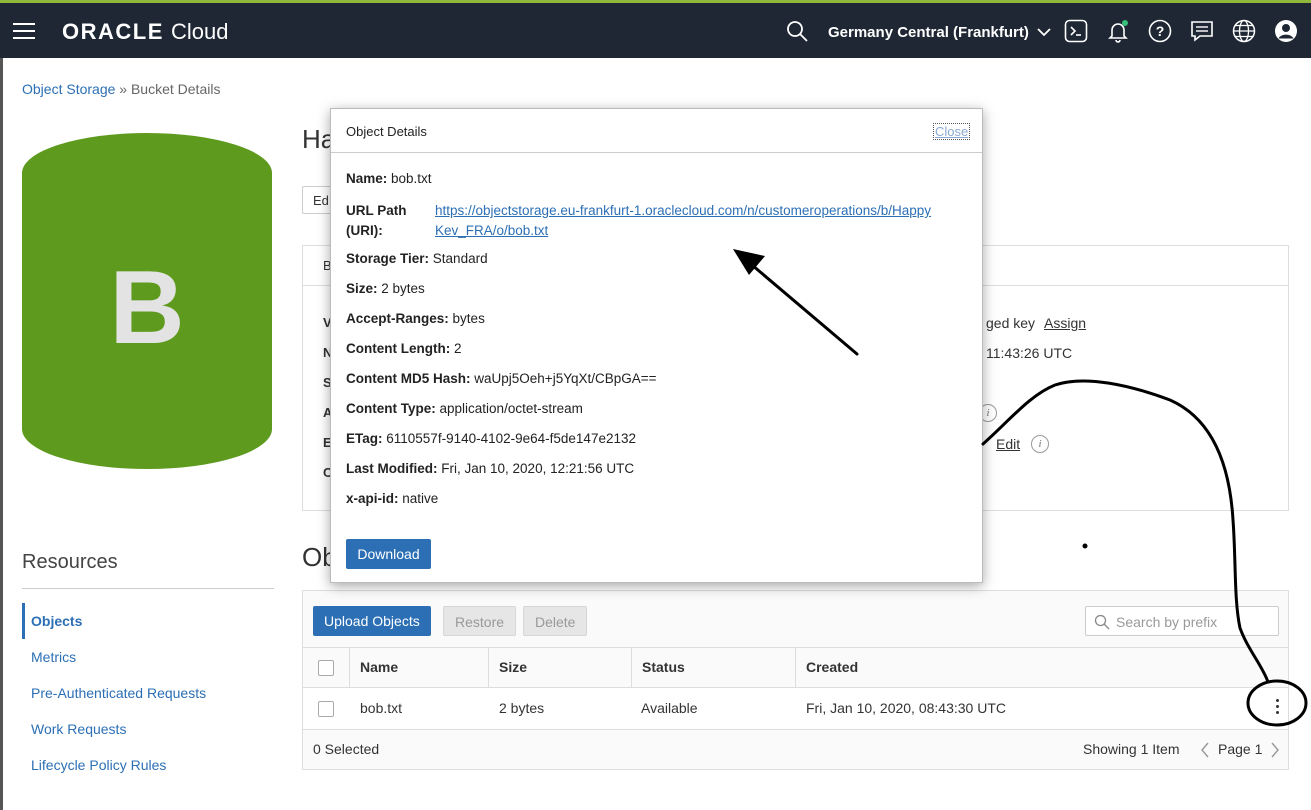 This screenshot has width=1311, height=810. Describe the element at coordinates (1205, 750) in the screenshot. I see `chevron-left-icon` at that location.